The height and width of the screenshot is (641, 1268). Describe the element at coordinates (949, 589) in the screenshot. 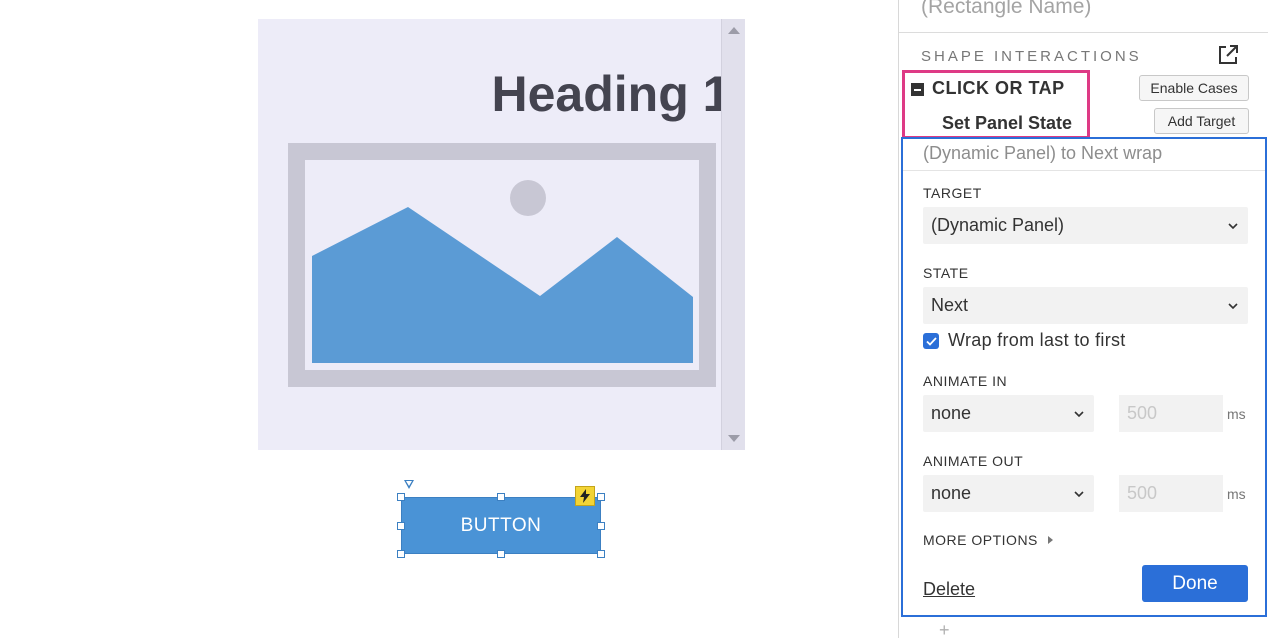

I see `delete-link: Delete` at that location.